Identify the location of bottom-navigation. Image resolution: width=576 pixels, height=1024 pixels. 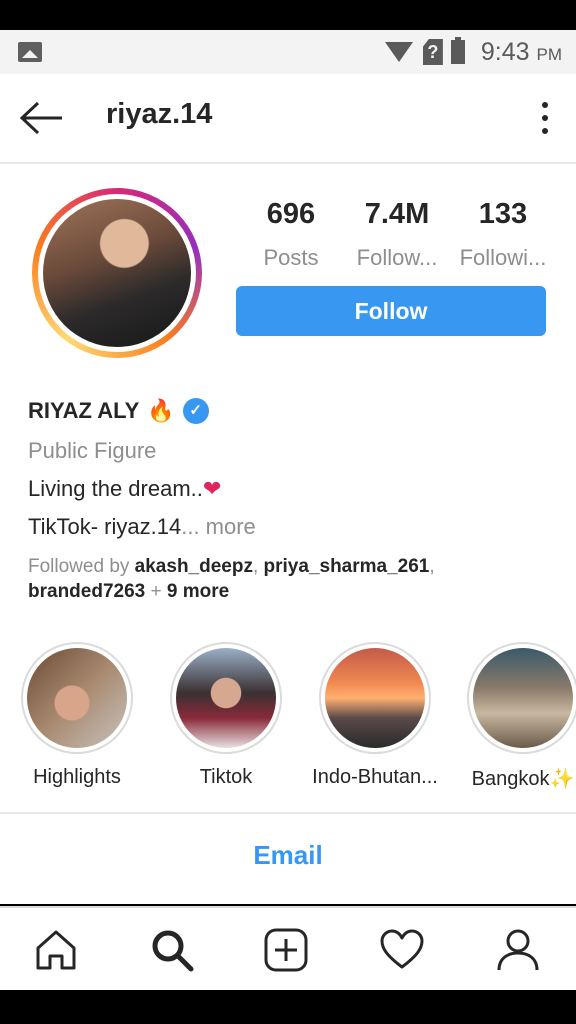
(288, 949).